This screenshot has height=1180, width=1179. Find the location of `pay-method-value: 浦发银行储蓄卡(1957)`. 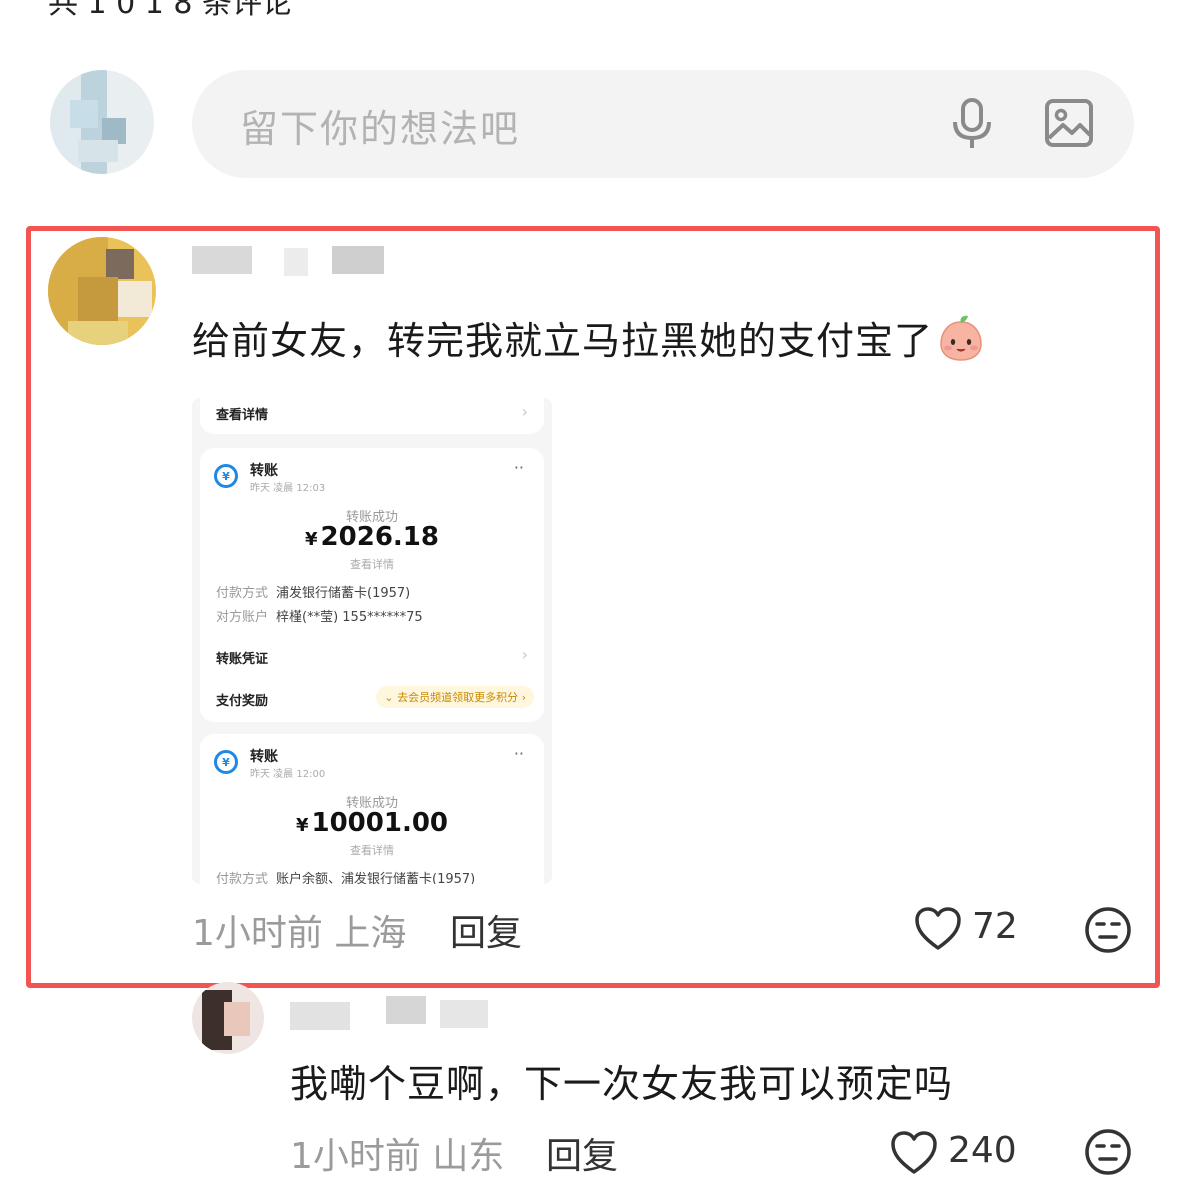

pay-method-value: 浦发银行储蓄卡(1957) is located at coordinates (343, 593).